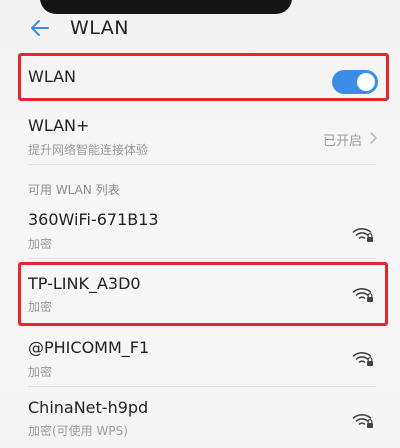 This screenshot has width=400, height=448. Describe the element at coordinates (200, 418) in the screenshot. I see `network-item-4: ChinaNet-h9pd 加密(可使用 WPS)` at that location.